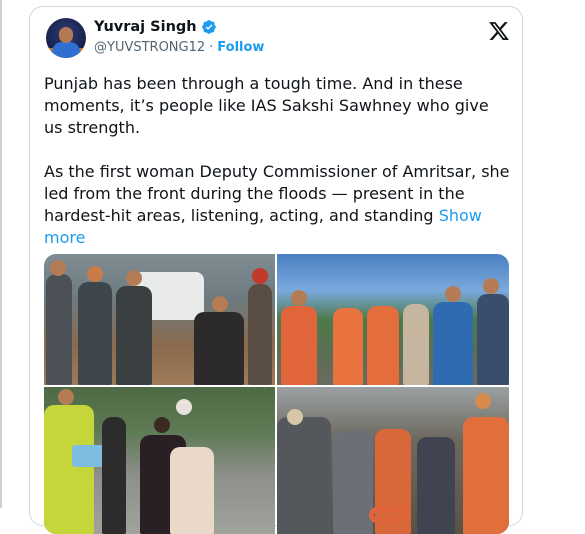  I want to click on author-row: Yuvraj Singh, so click(155, 27).